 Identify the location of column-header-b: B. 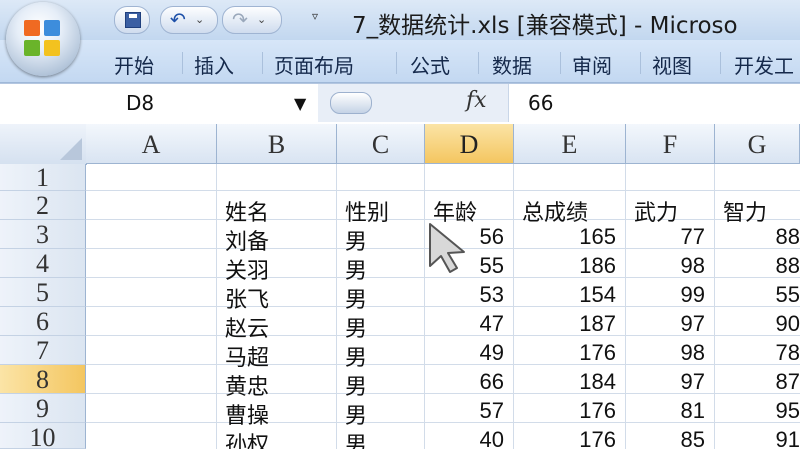
(277, 144).